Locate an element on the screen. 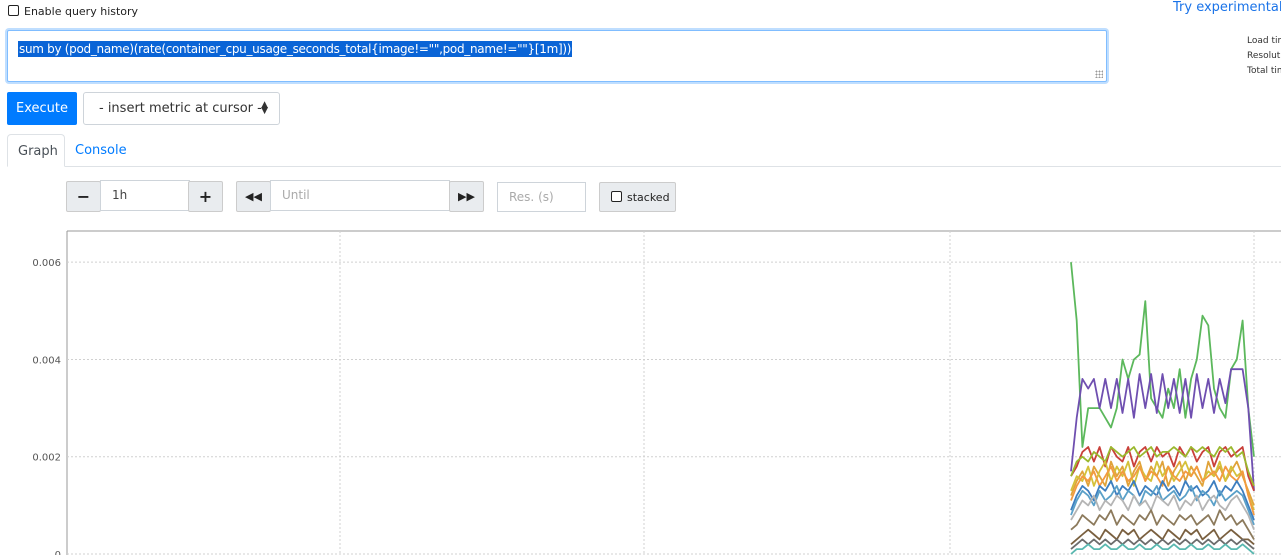 This screenshot has width=1281, height=555. tab-divider is located at coordinates (644, 166).